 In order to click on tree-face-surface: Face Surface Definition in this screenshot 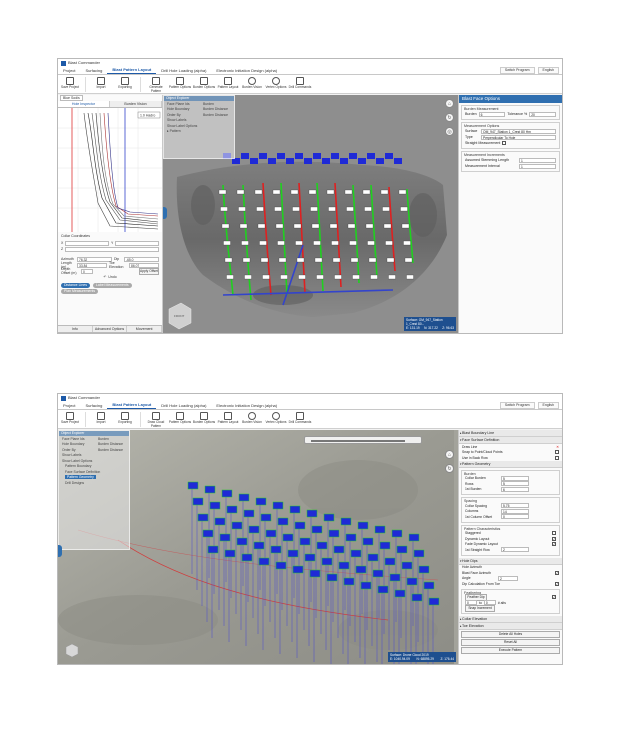, I will do `click(82, 472)`.